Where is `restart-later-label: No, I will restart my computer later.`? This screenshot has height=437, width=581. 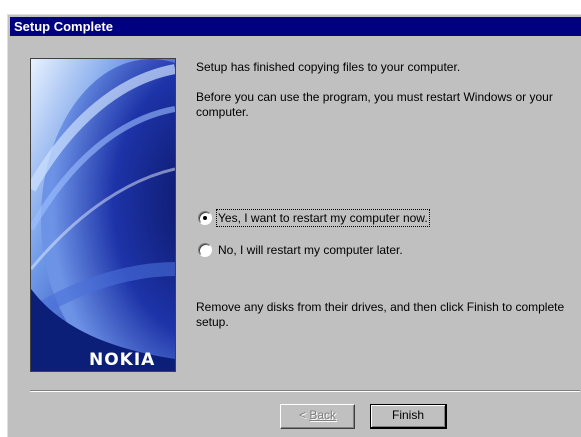 restart-later-label: No, I will restart my computer later. is located at coordinates (310, 250).